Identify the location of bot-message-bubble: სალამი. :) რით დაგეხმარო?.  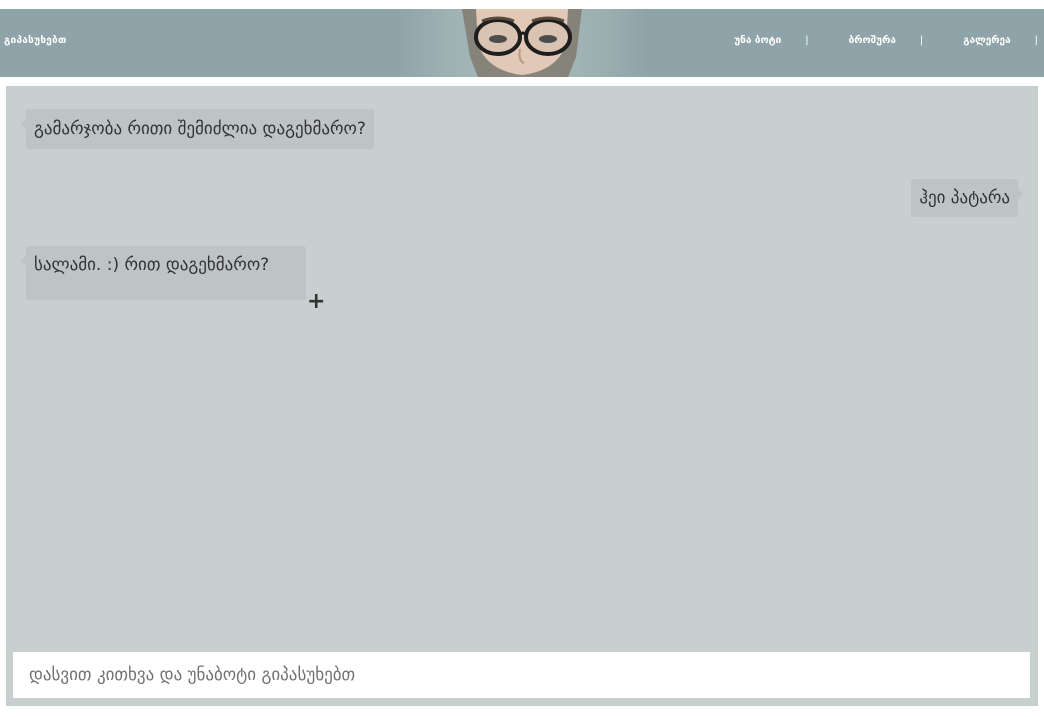
(163, 273).